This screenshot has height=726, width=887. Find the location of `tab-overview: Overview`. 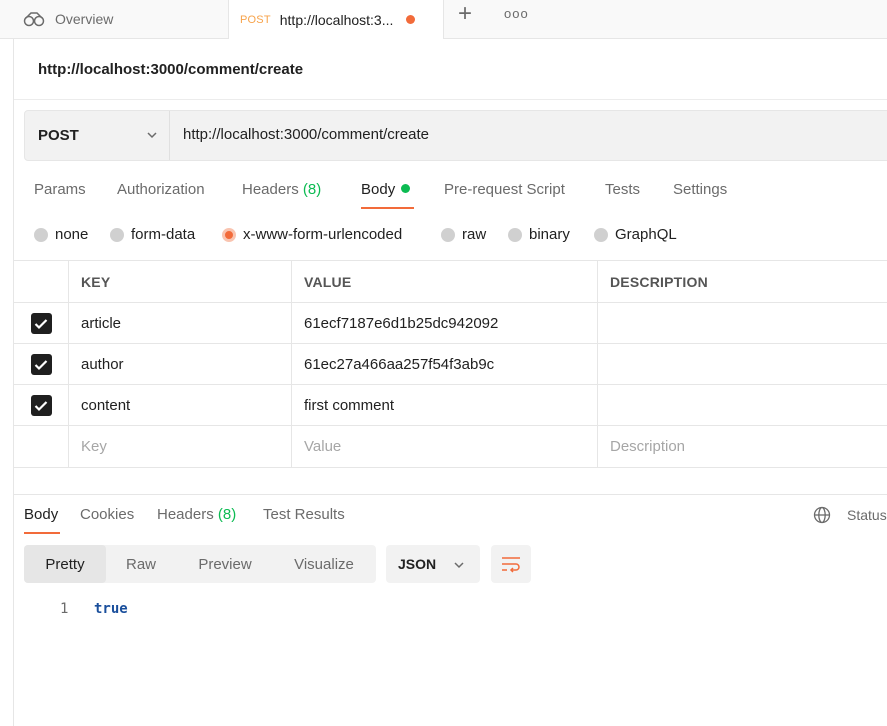

tab-overview: Overview is located at coordinates (121, 19).